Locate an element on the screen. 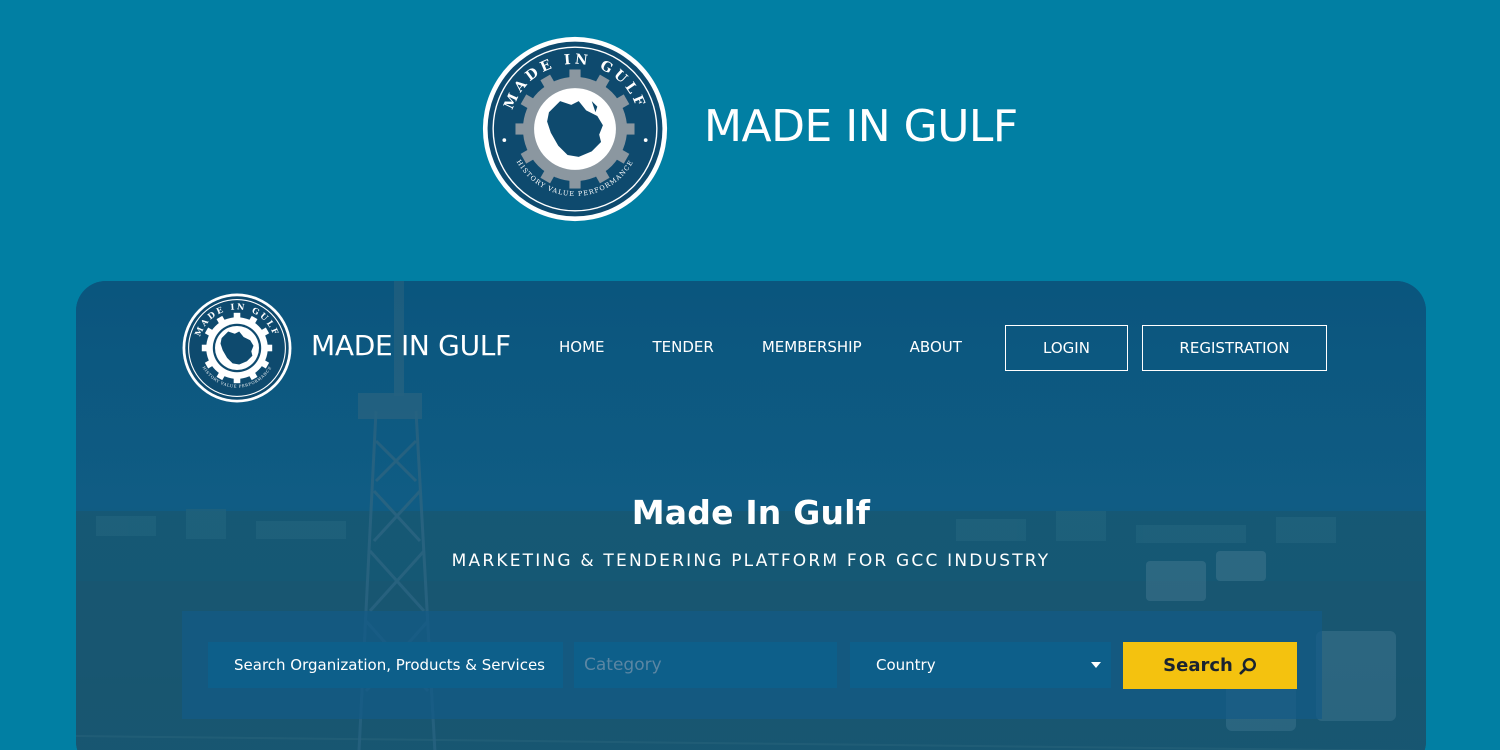  nav-menu: HOME TENDER MEMBERSHIP ABOUT is located at coordinates (784, 347).